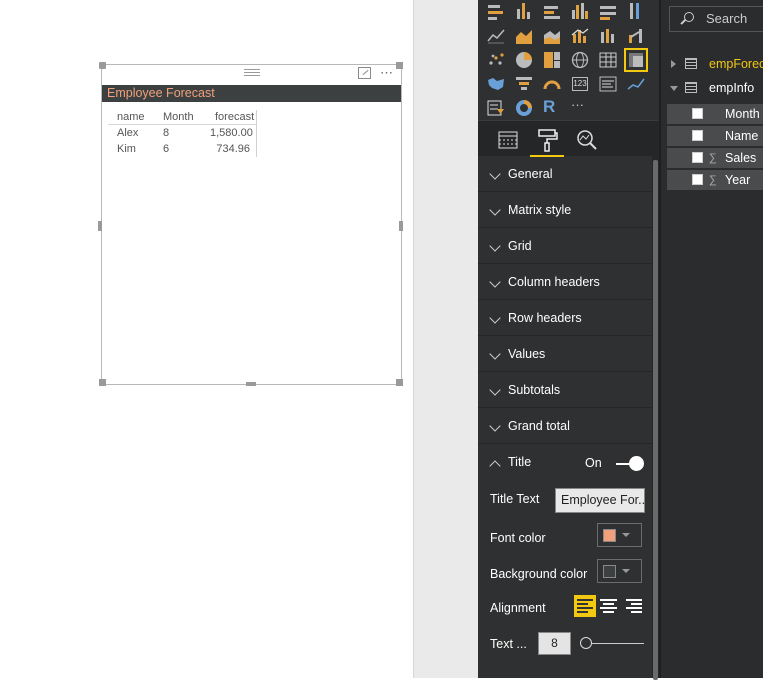  What do you see at coordinates (580, 84) in the screenshot?
I see `card-icon: 123` at bounding box center [580, 84].